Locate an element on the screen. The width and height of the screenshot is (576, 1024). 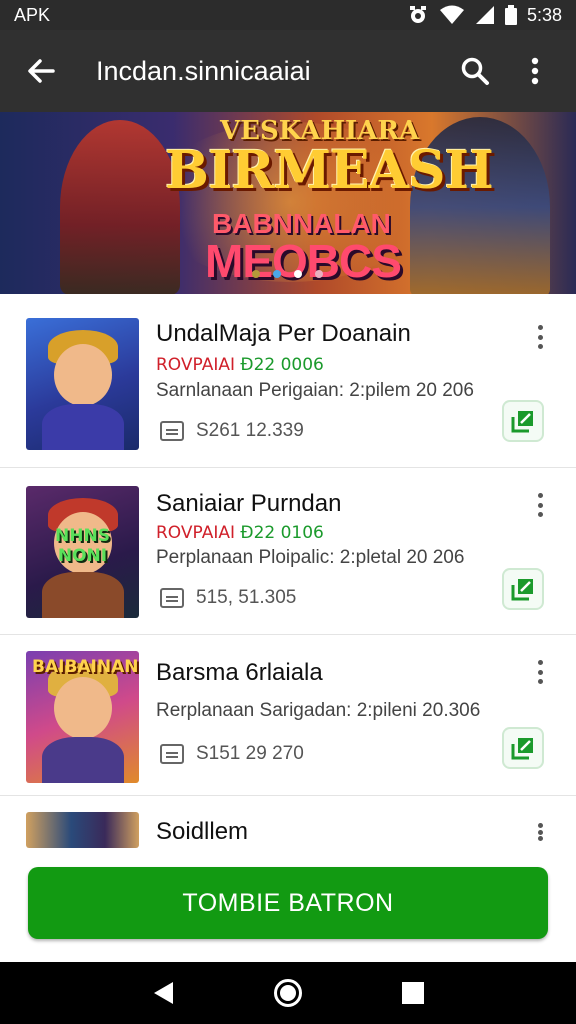
signal-icon is located at coordinates (485, 15).